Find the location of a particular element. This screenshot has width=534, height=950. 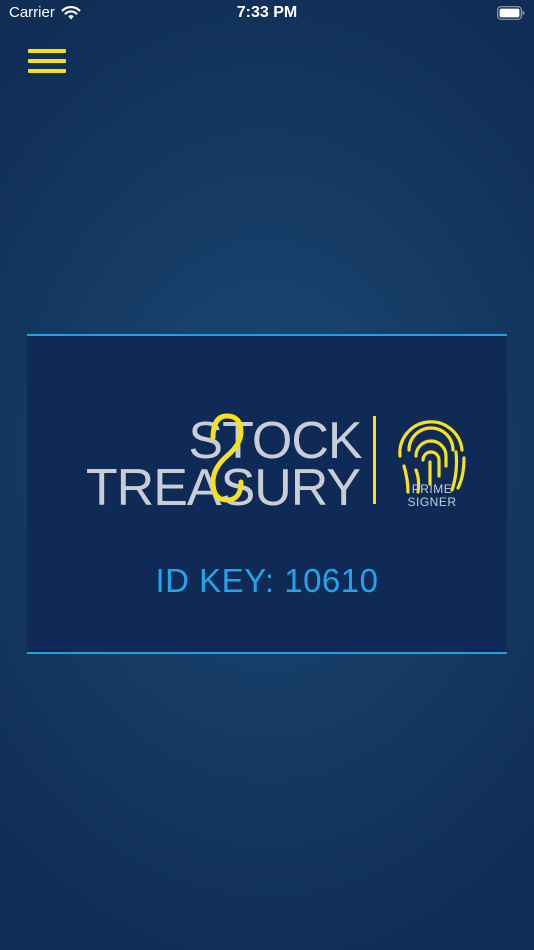

menu-bar-middle is located at coordinates (47, 61).